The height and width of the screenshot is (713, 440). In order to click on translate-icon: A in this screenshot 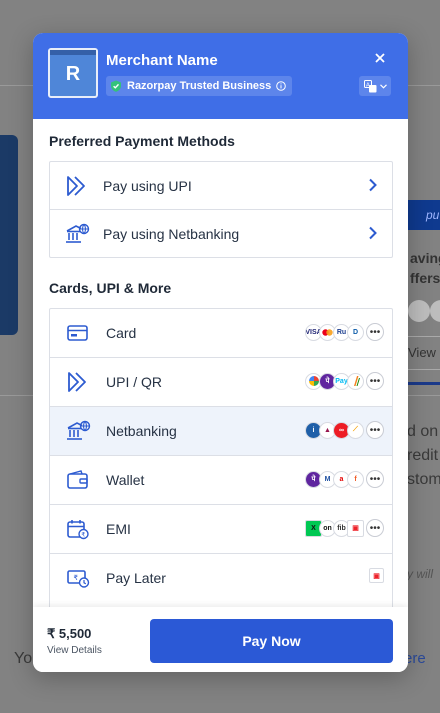, I will do `click(369, 85)`.